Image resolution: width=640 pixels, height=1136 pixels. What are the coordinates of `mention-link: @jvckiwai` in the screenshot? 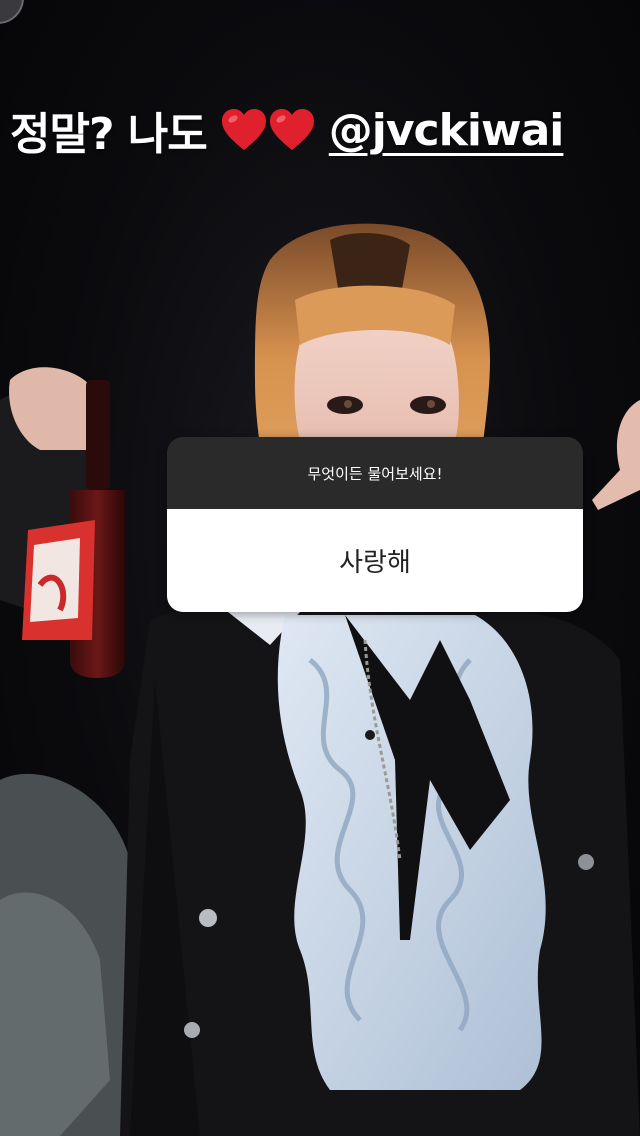 It's located at (447, 130).